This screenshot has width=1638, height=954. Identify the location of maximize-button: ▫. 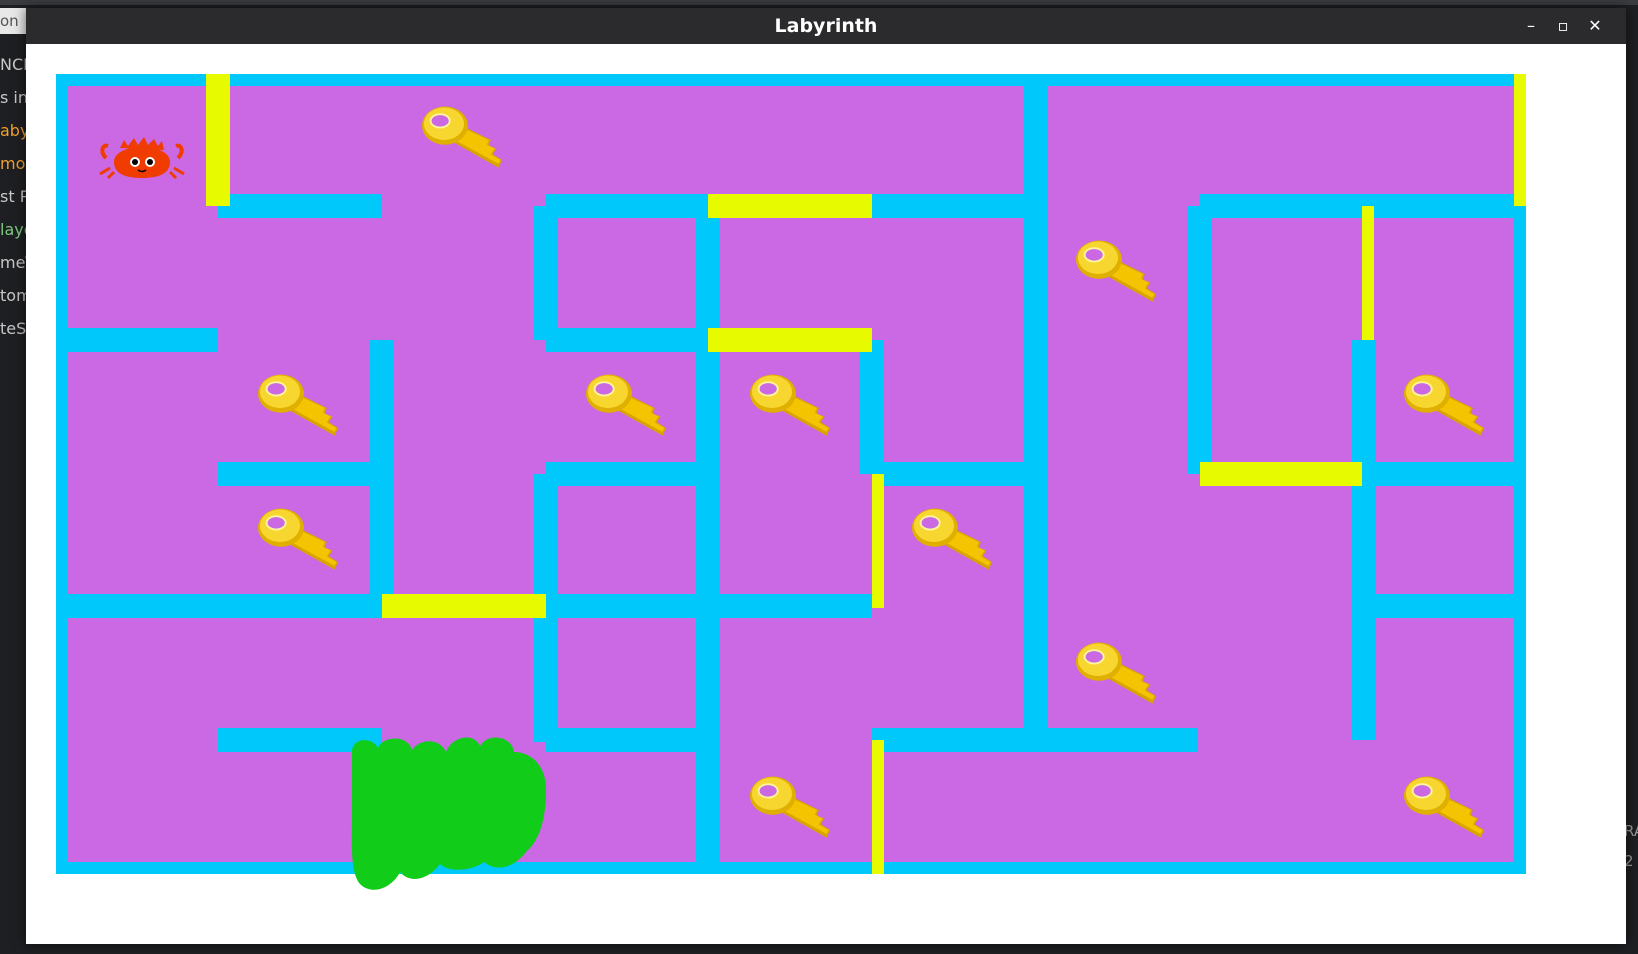
(1563, 26).